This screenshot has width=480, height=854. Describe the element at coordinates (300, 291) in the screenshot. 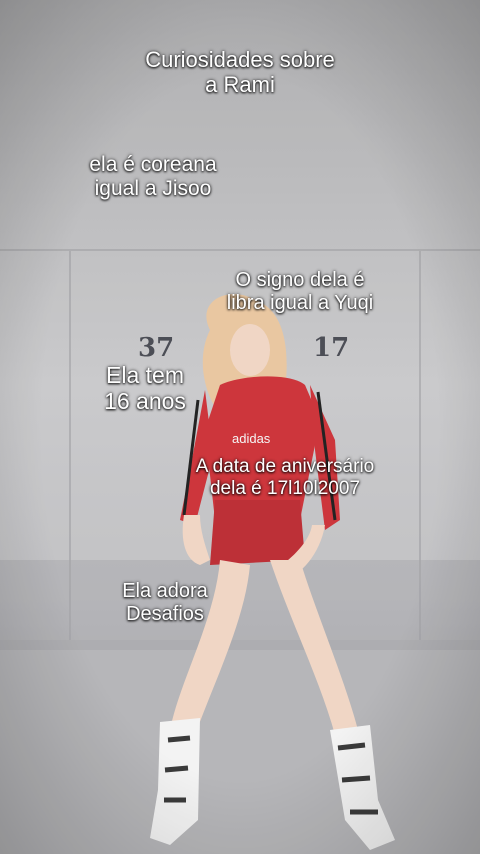

I see `caption-fact-sign: O signo dela é libra igual a Yuqi` at that location.